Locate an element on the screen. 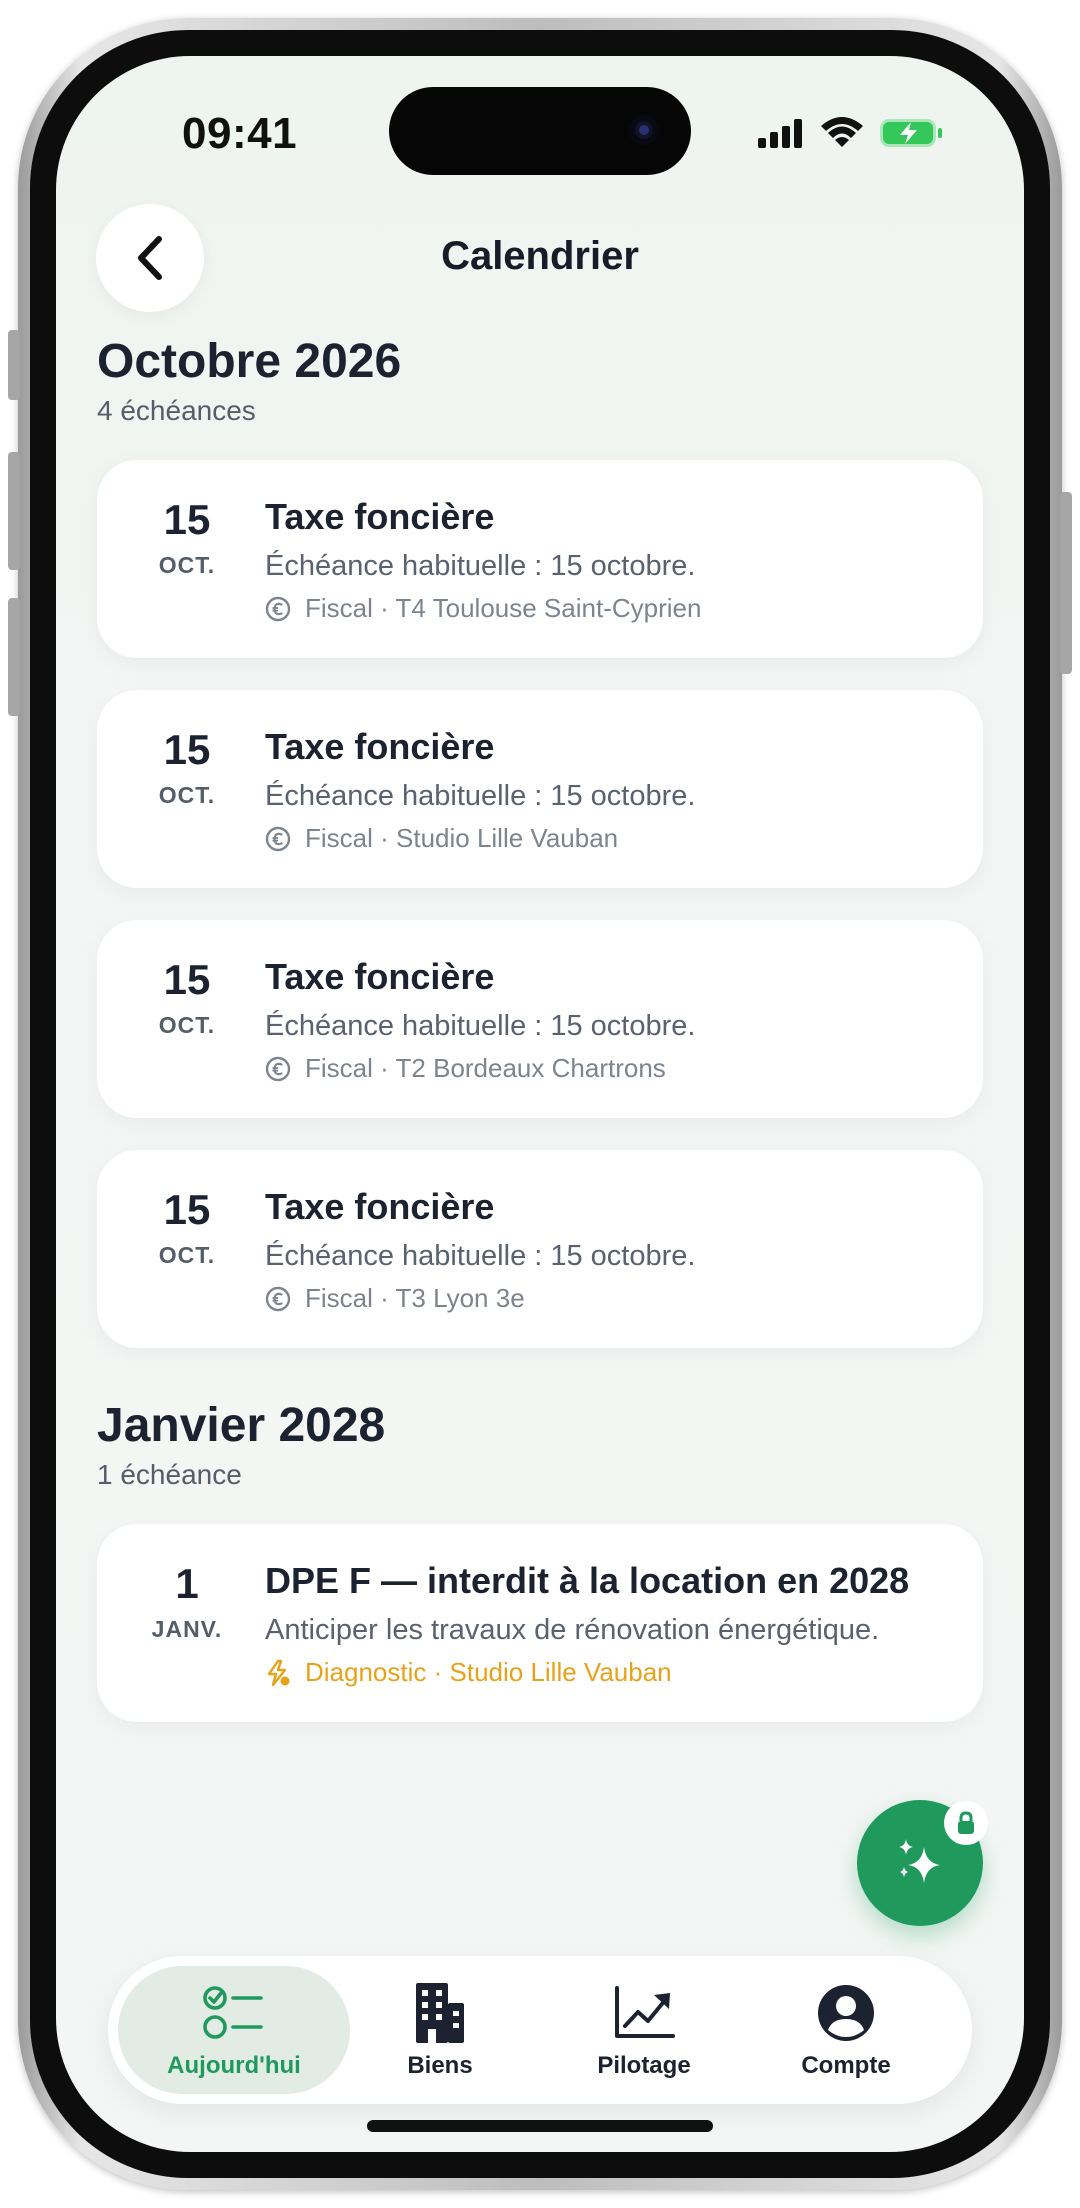 Image resolution: width=1080 pixels, height=2208 pixels. item-meta: Fiscal · T3 Lyon 3e is located at coordinates (395, 1298).